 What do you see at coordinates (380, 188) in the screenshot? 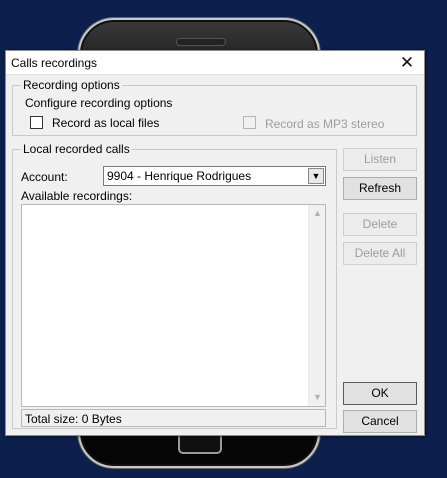
I see `refresh-button: Refresh` at bounding box center [380, 188].